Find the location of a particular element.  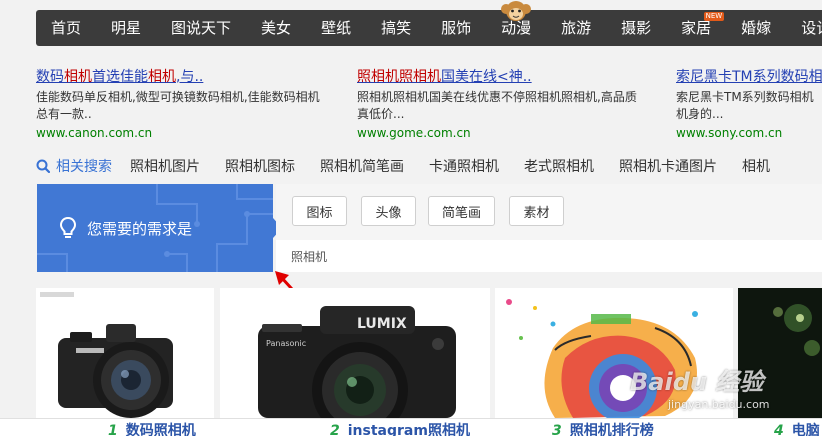

bottom-suggestion: 3 照相机排行榜 is located at coordinates (603, 428).